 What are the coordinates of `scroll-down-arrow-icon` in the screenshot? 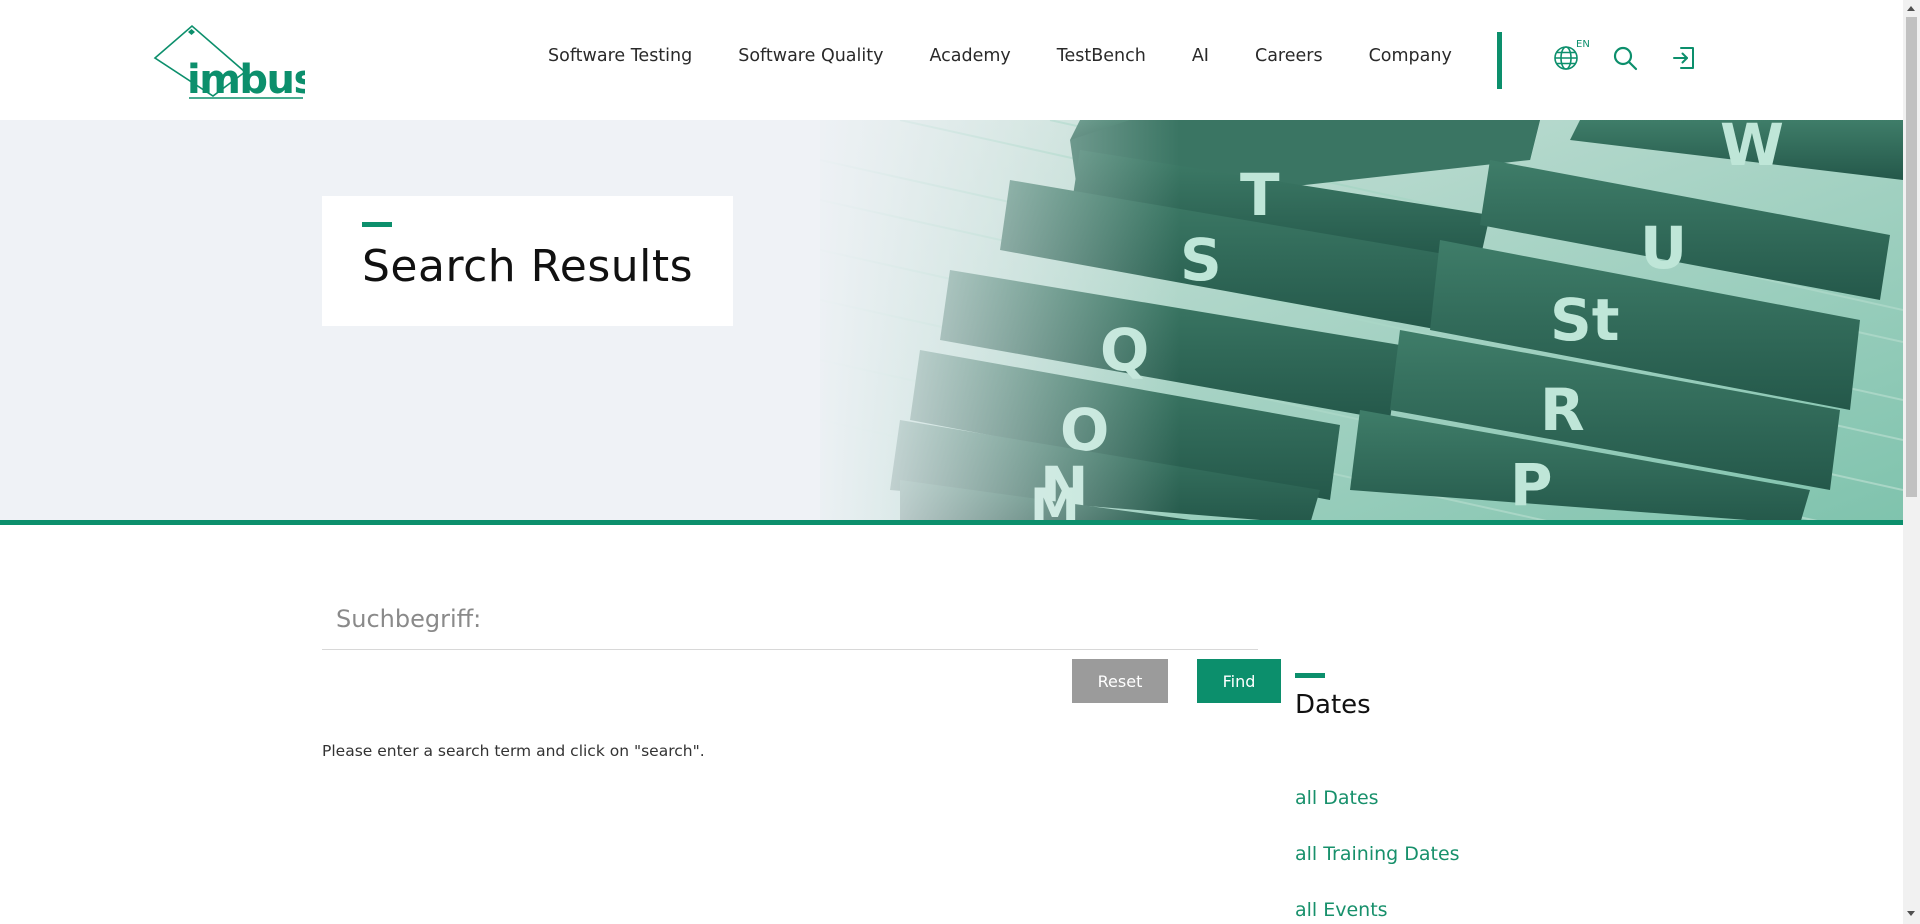 It's located at (1911, 913).